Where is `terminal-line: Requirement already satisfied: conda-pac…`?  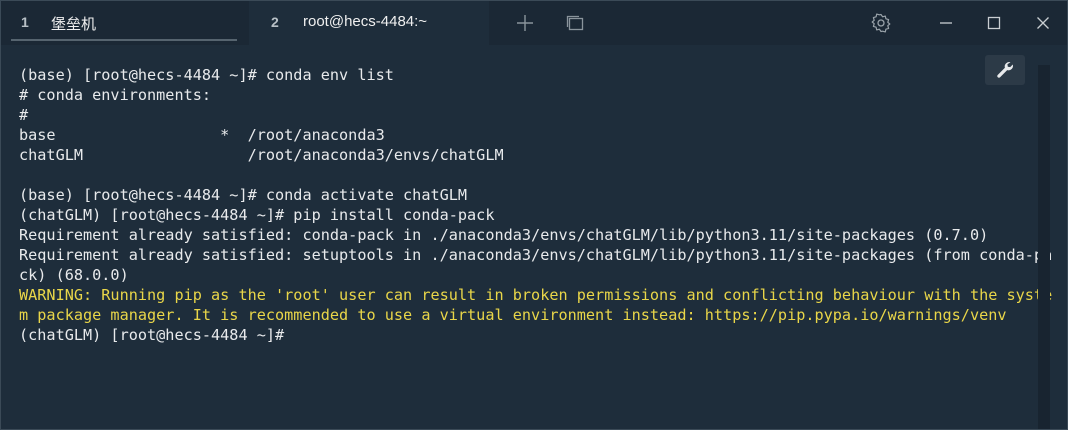 terminal-line: Requirement already satisfied: conda-pac… is located at coordinates (504, 235).